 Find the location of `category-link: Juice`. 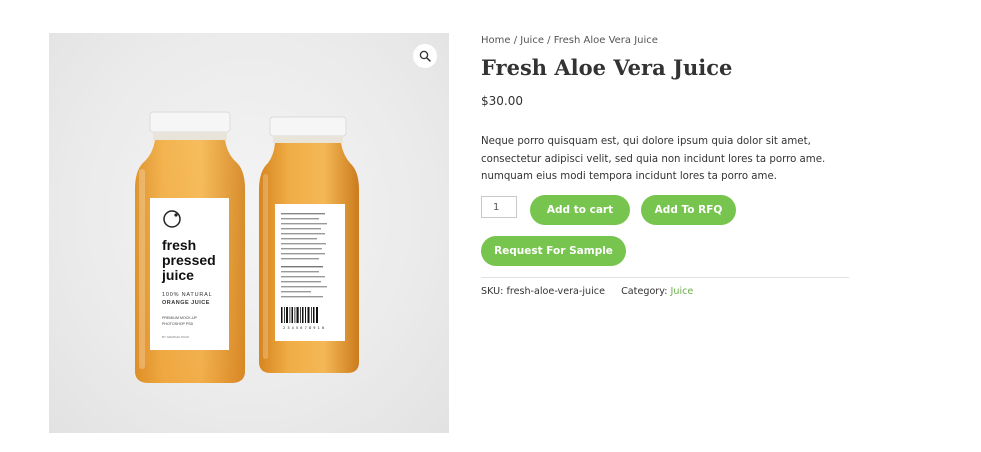

category-link: Juice is located at coordinates (682, 291).